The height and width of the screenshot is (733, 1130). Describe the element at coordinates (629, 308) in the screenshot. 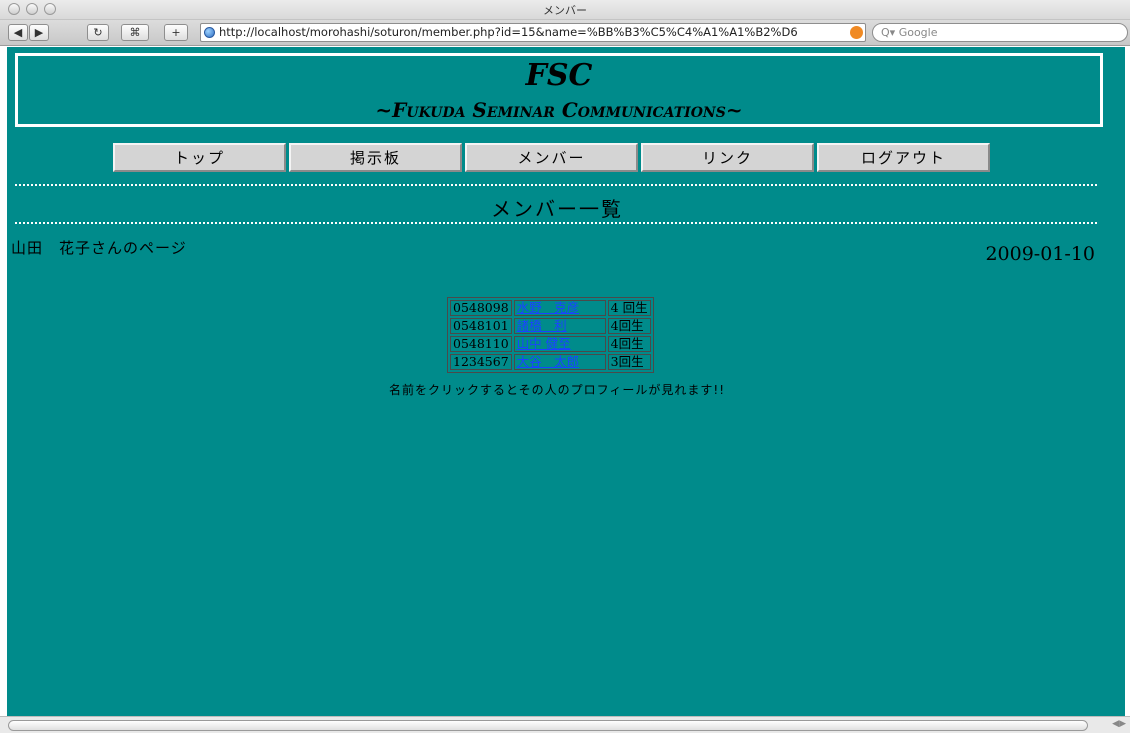

I see `member-grade: 4 回生` at that location.